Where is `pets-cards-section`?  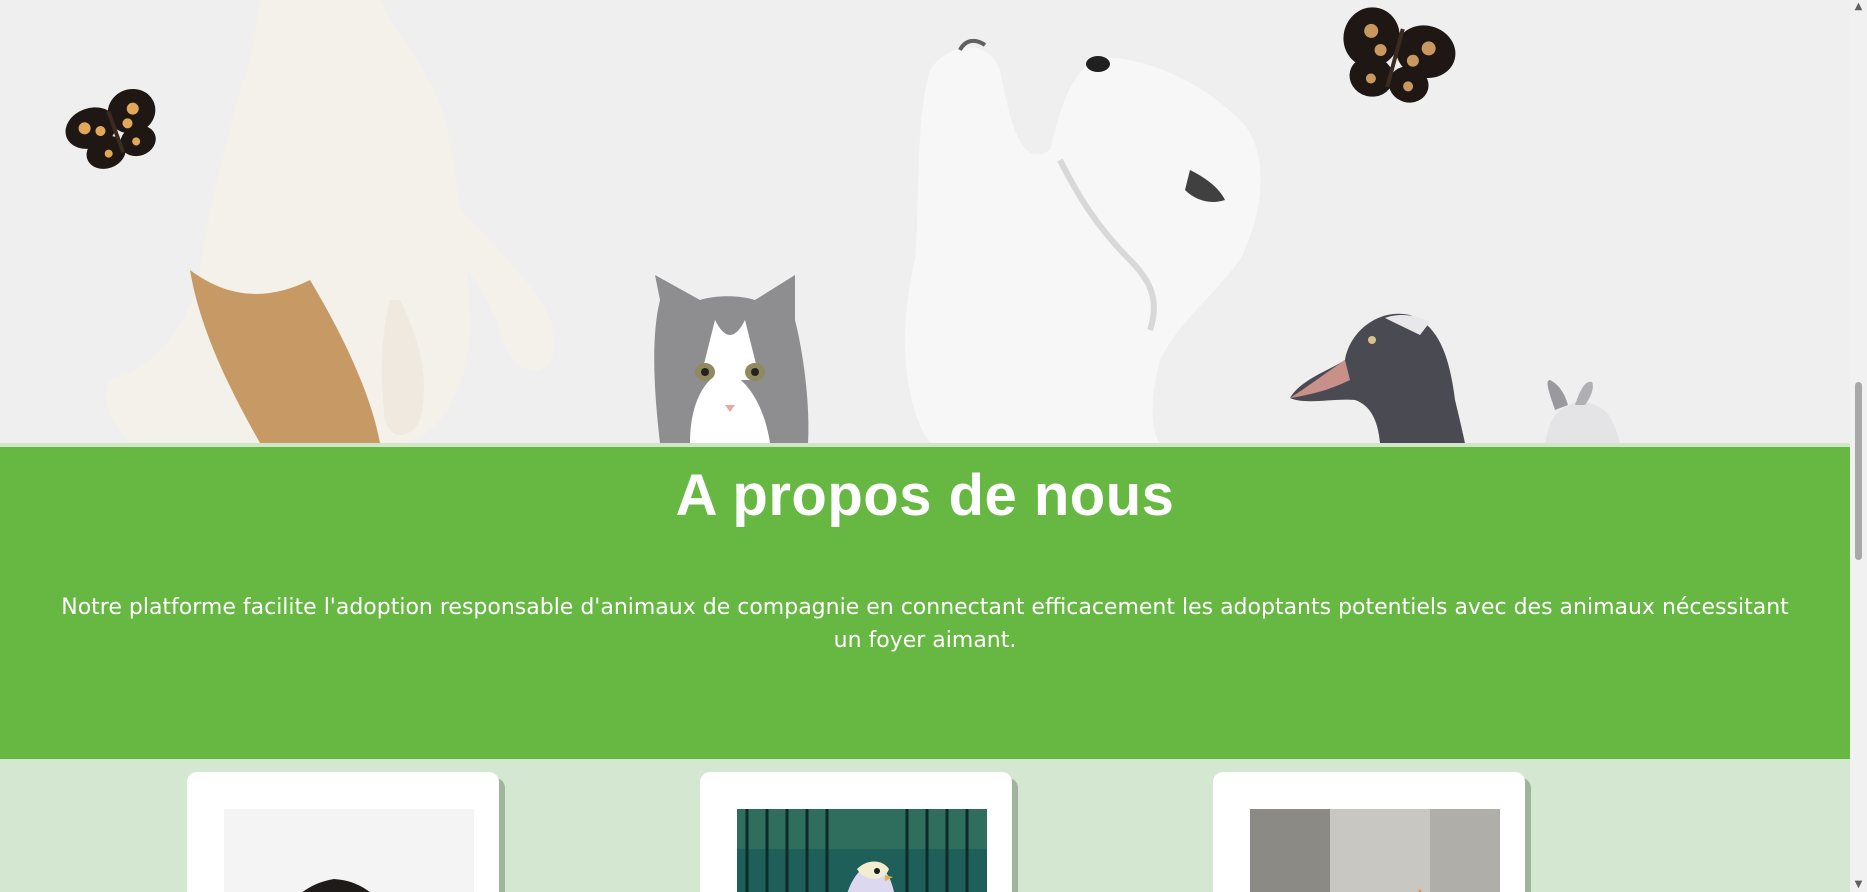 pets-cards-section is located at coordinates (925, 825).